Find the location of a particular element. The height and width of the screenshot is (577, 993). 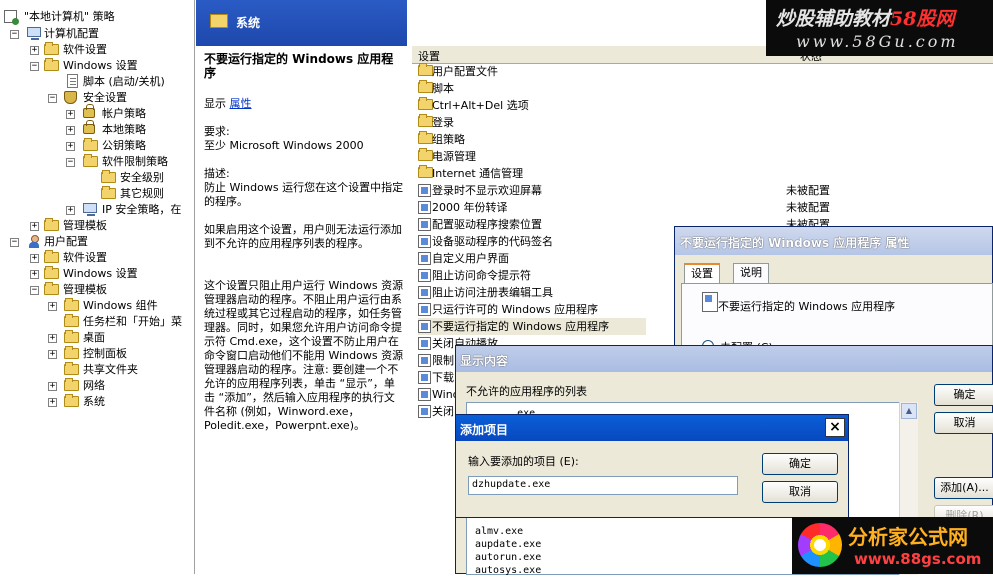

list-item: Internet 通信管理 is located at coordinates (532, 173).